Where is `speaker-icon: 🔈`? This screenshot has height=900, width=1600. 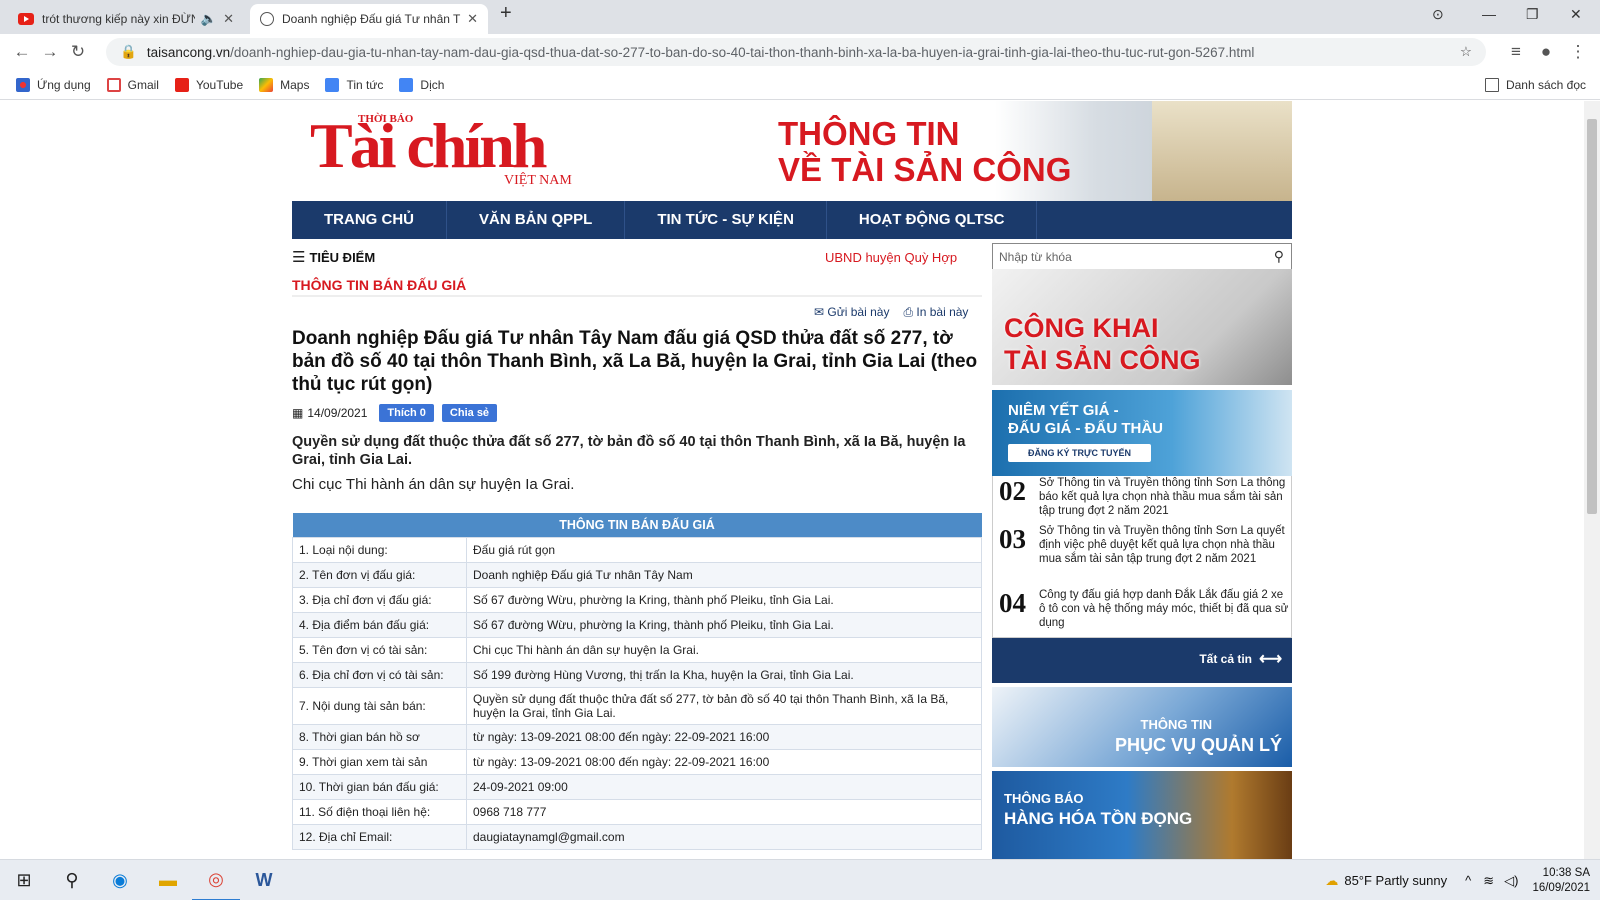
speaker-icon: 🔈 is located at coordinates (209, 19).